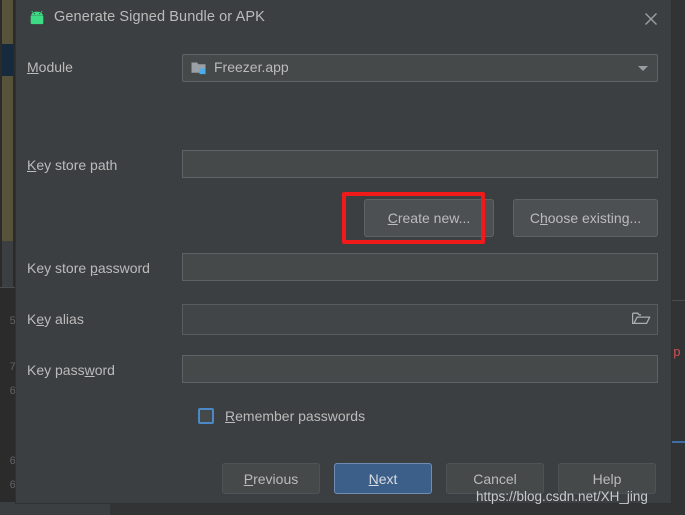 The height and width of the screenshot is (515, 685). Describe the element at coordinates (392, 218) in the screenshot. I see `create-new-mnemonic: C` at that location.